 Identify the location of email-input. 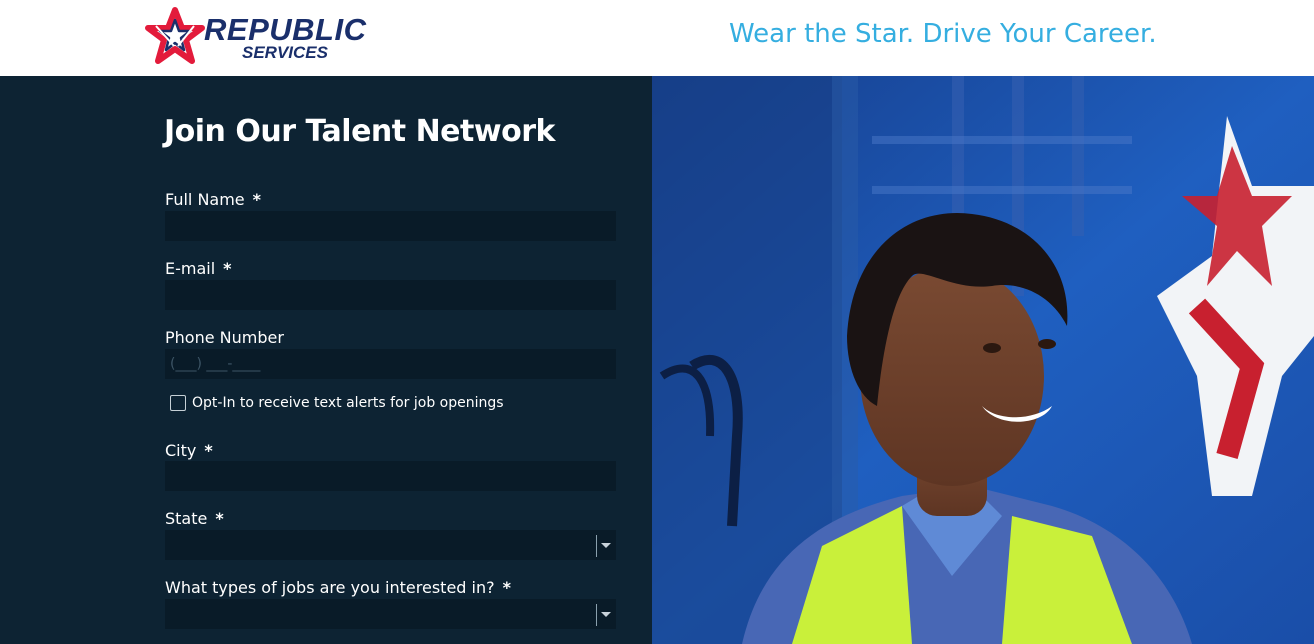
(390, 295).